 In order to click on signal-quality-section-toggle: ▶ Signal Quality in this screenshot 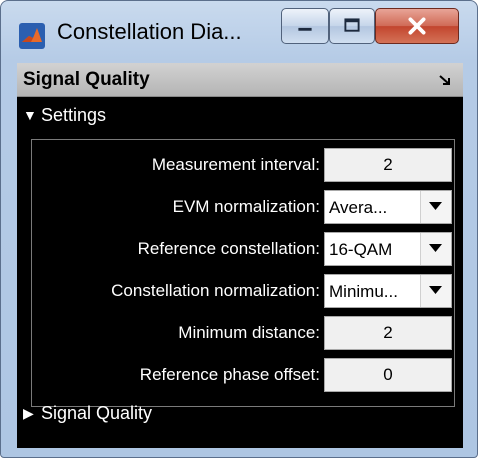, I will do `click(240, 415)`.